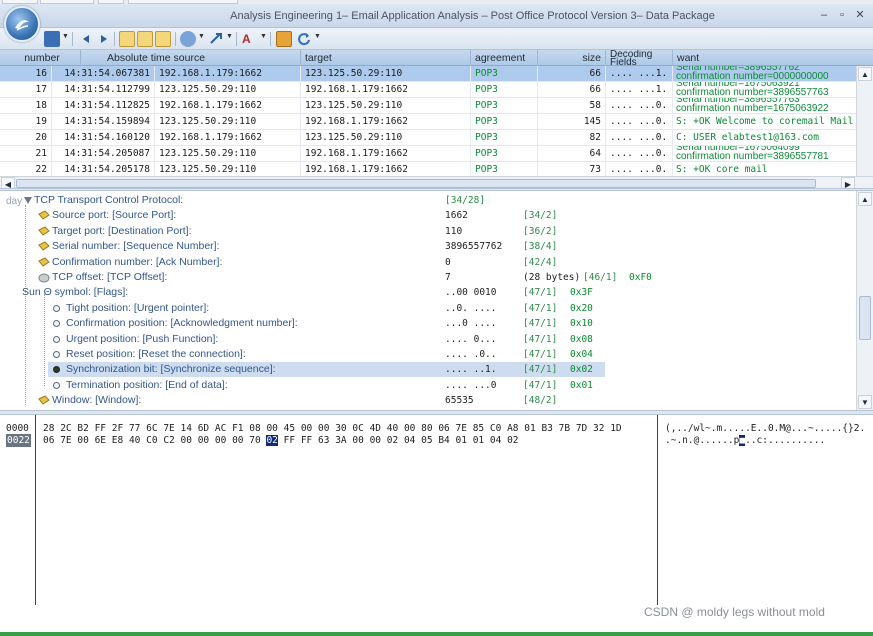 The width and height of the screenshot is (873, 636). Describe the element at coordinates (40, 58) in the screenshot. I see `col-number: number` at that location.